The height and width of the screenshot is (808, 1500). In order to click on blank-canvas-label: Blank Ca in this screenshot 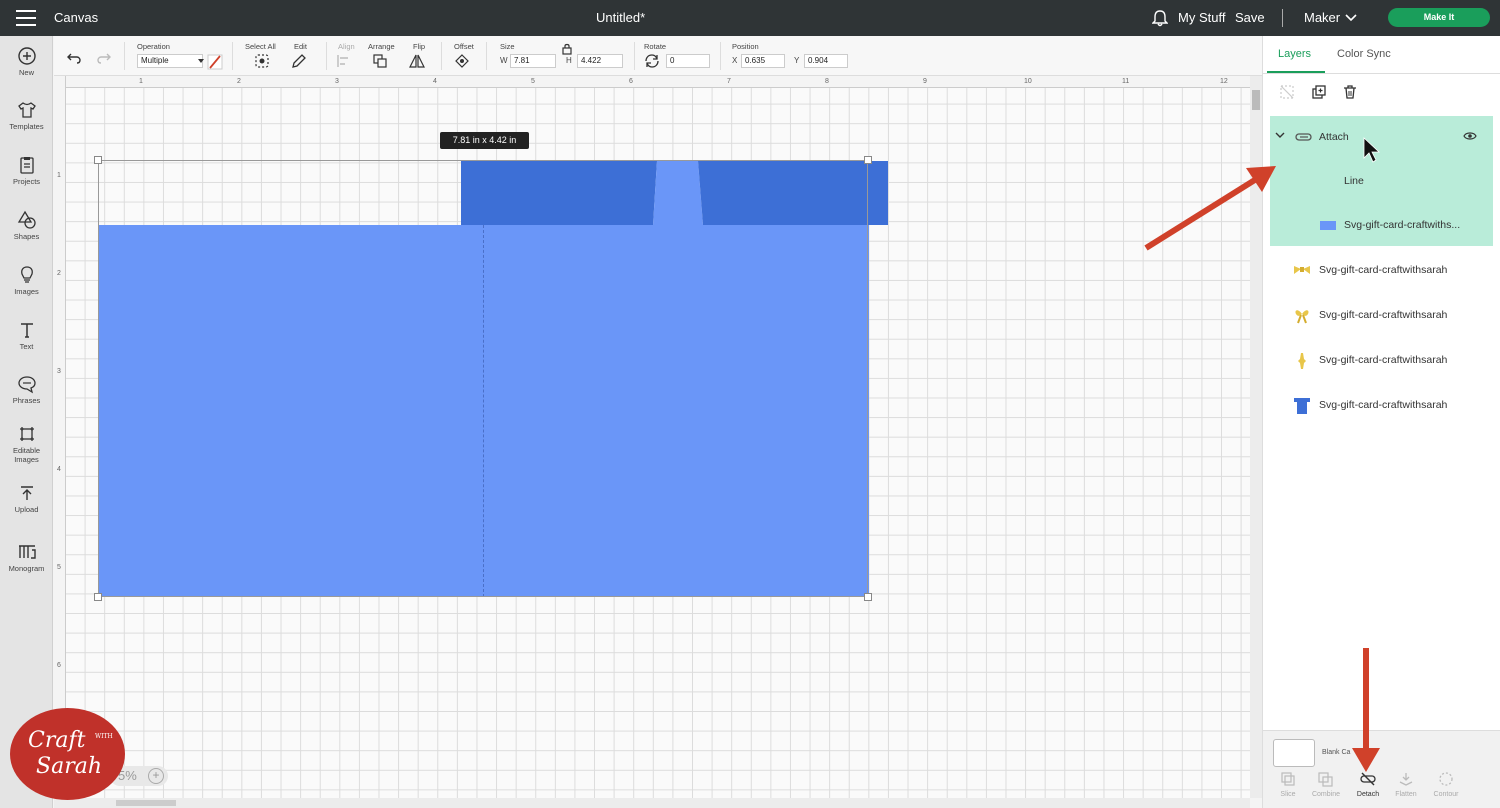, I will do `click(1336, 752)`.